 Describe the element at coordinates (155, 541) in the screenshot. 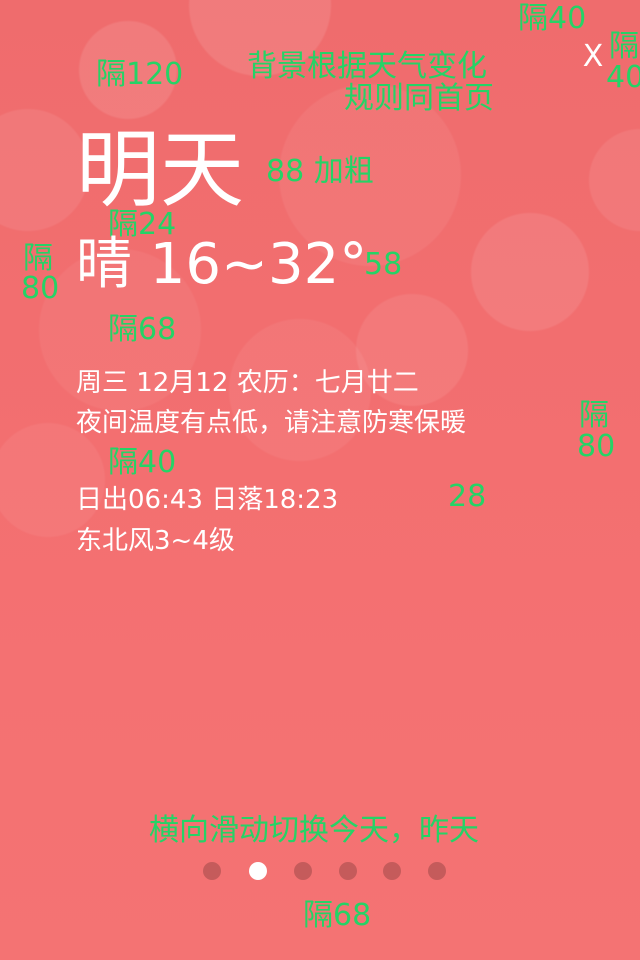

I see `wind-line: 东北风3~4级` at that location.